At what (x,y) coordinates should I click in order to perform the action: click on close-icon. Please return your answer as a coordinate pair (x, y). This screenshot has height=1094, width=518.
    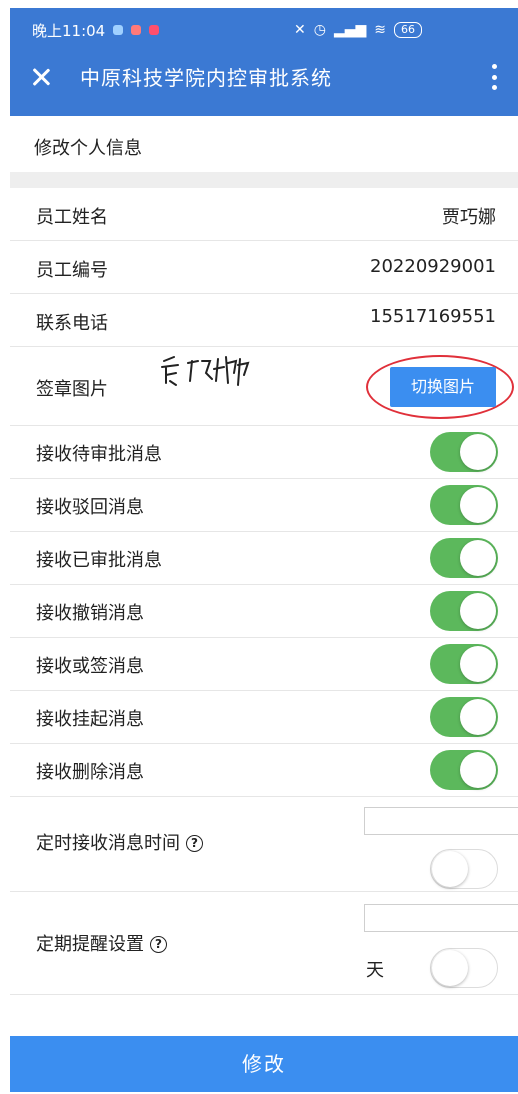
    Looking at the image, I should click on (41, 77).